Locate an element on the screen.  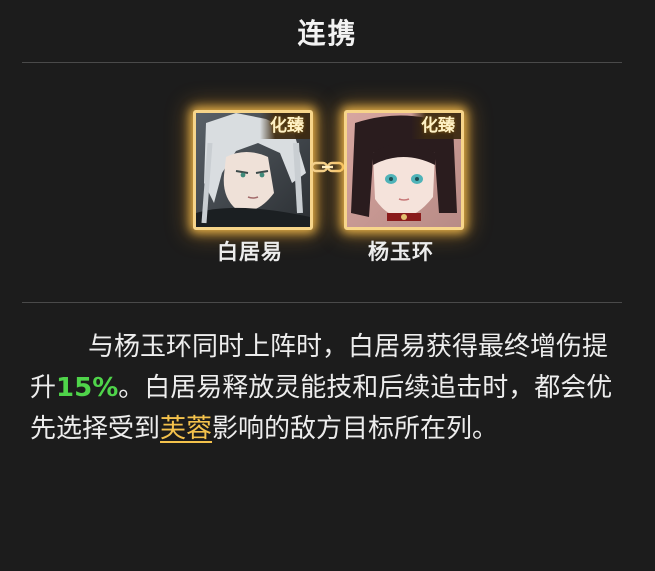
bonus-value: 15% is located at coordinates (87, 388).